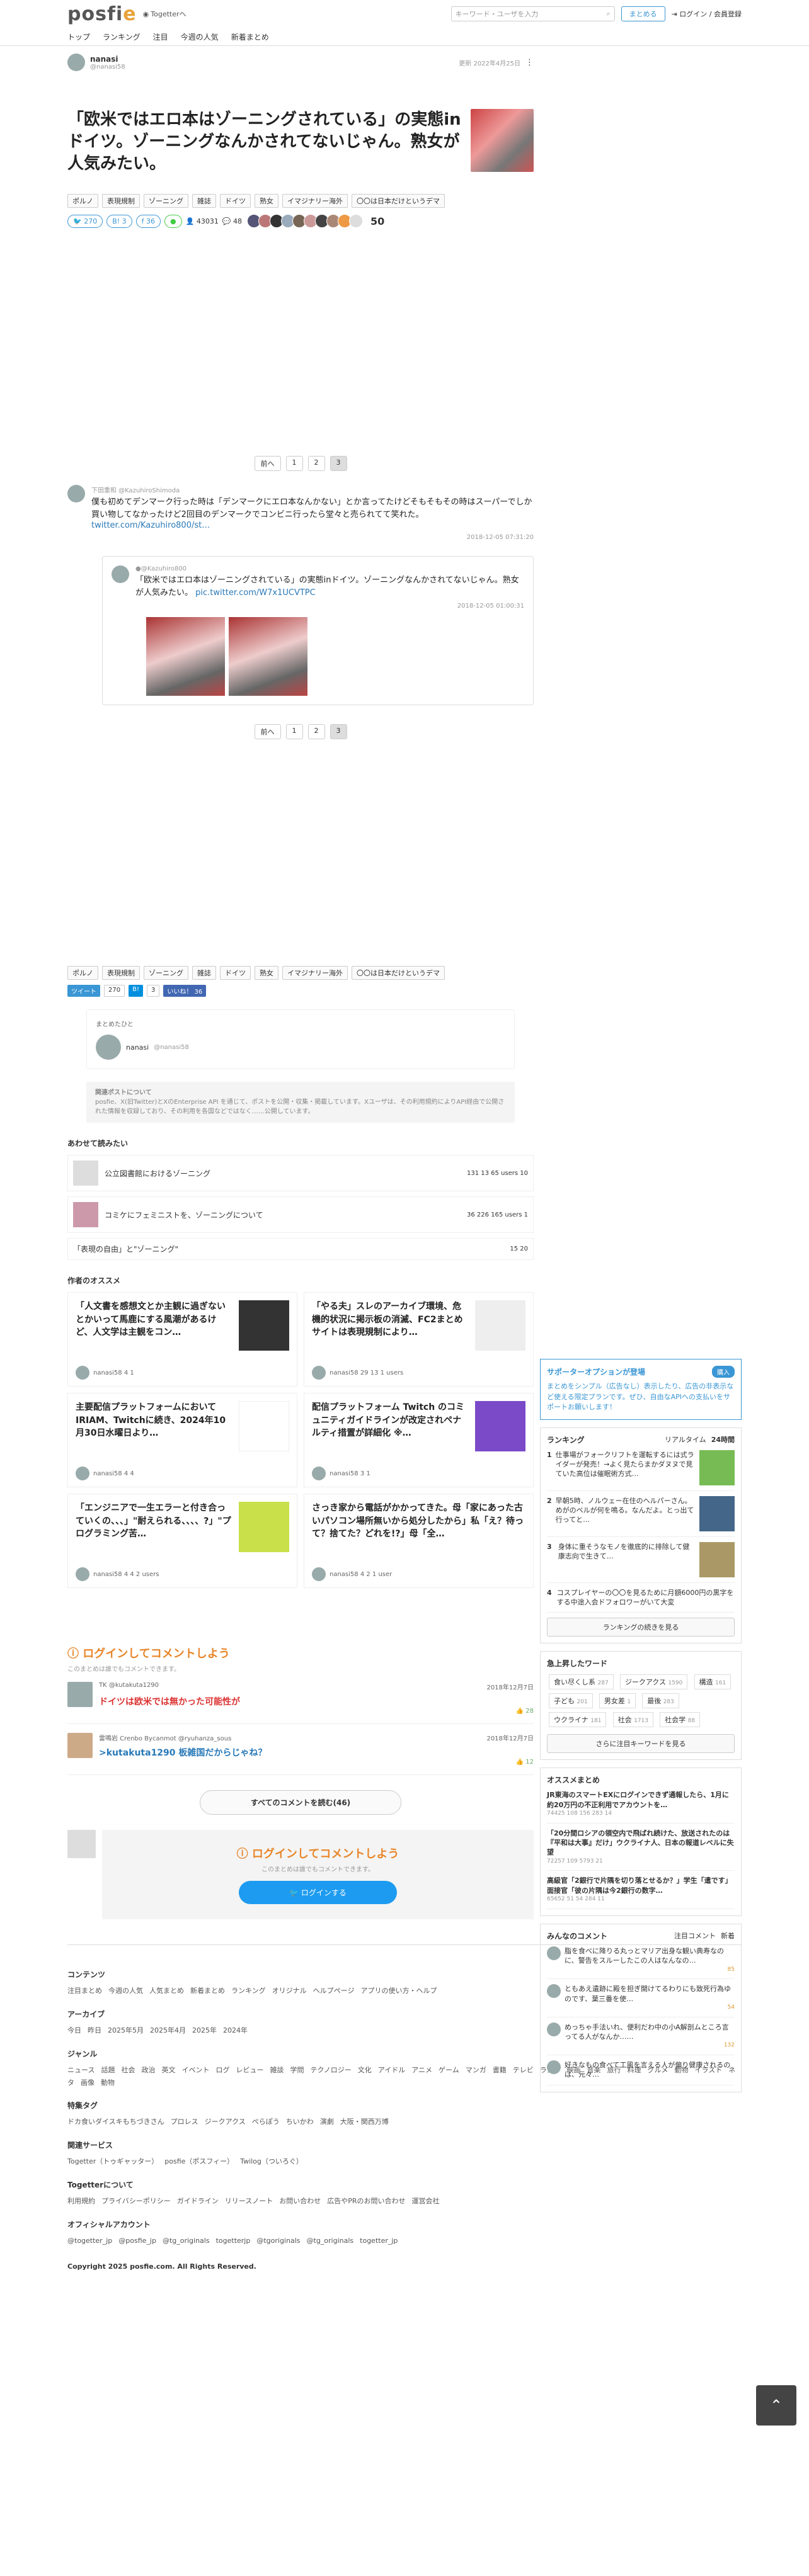 This screenshot has width=809, height=2576. I want to click on footer-link: 2025年5月, so click(126, 2030).